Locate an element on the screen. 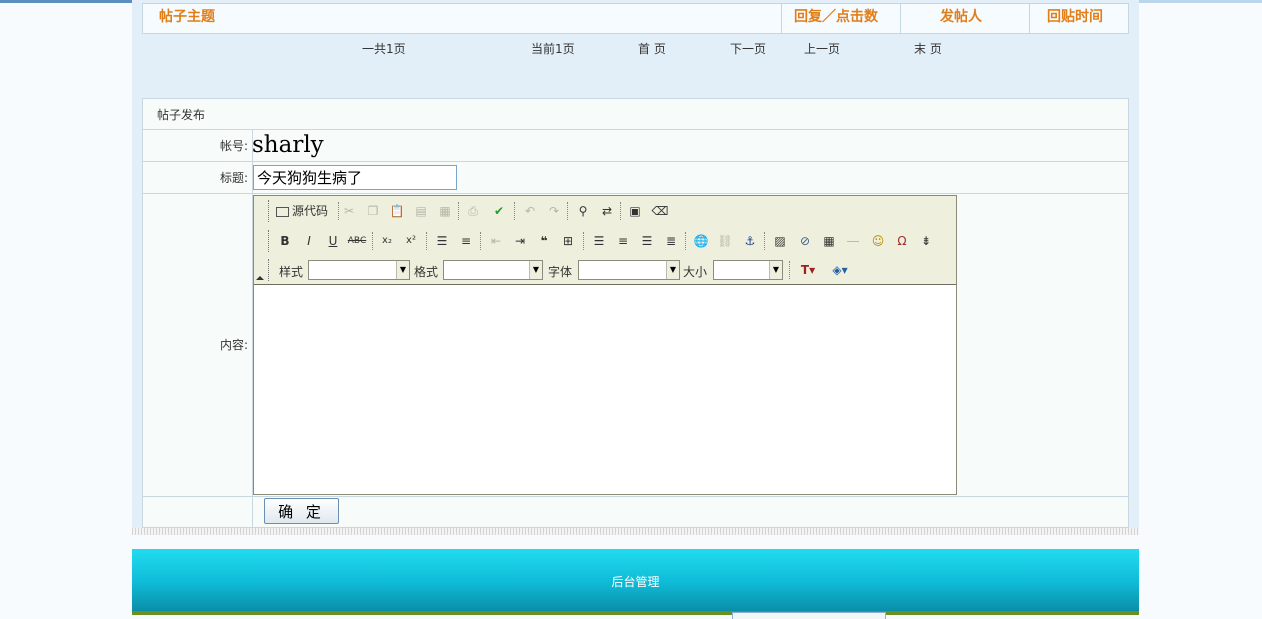 This screenshot has height=619, width=1262. copy-icon: ❐ is located at coordinates (373, 211).